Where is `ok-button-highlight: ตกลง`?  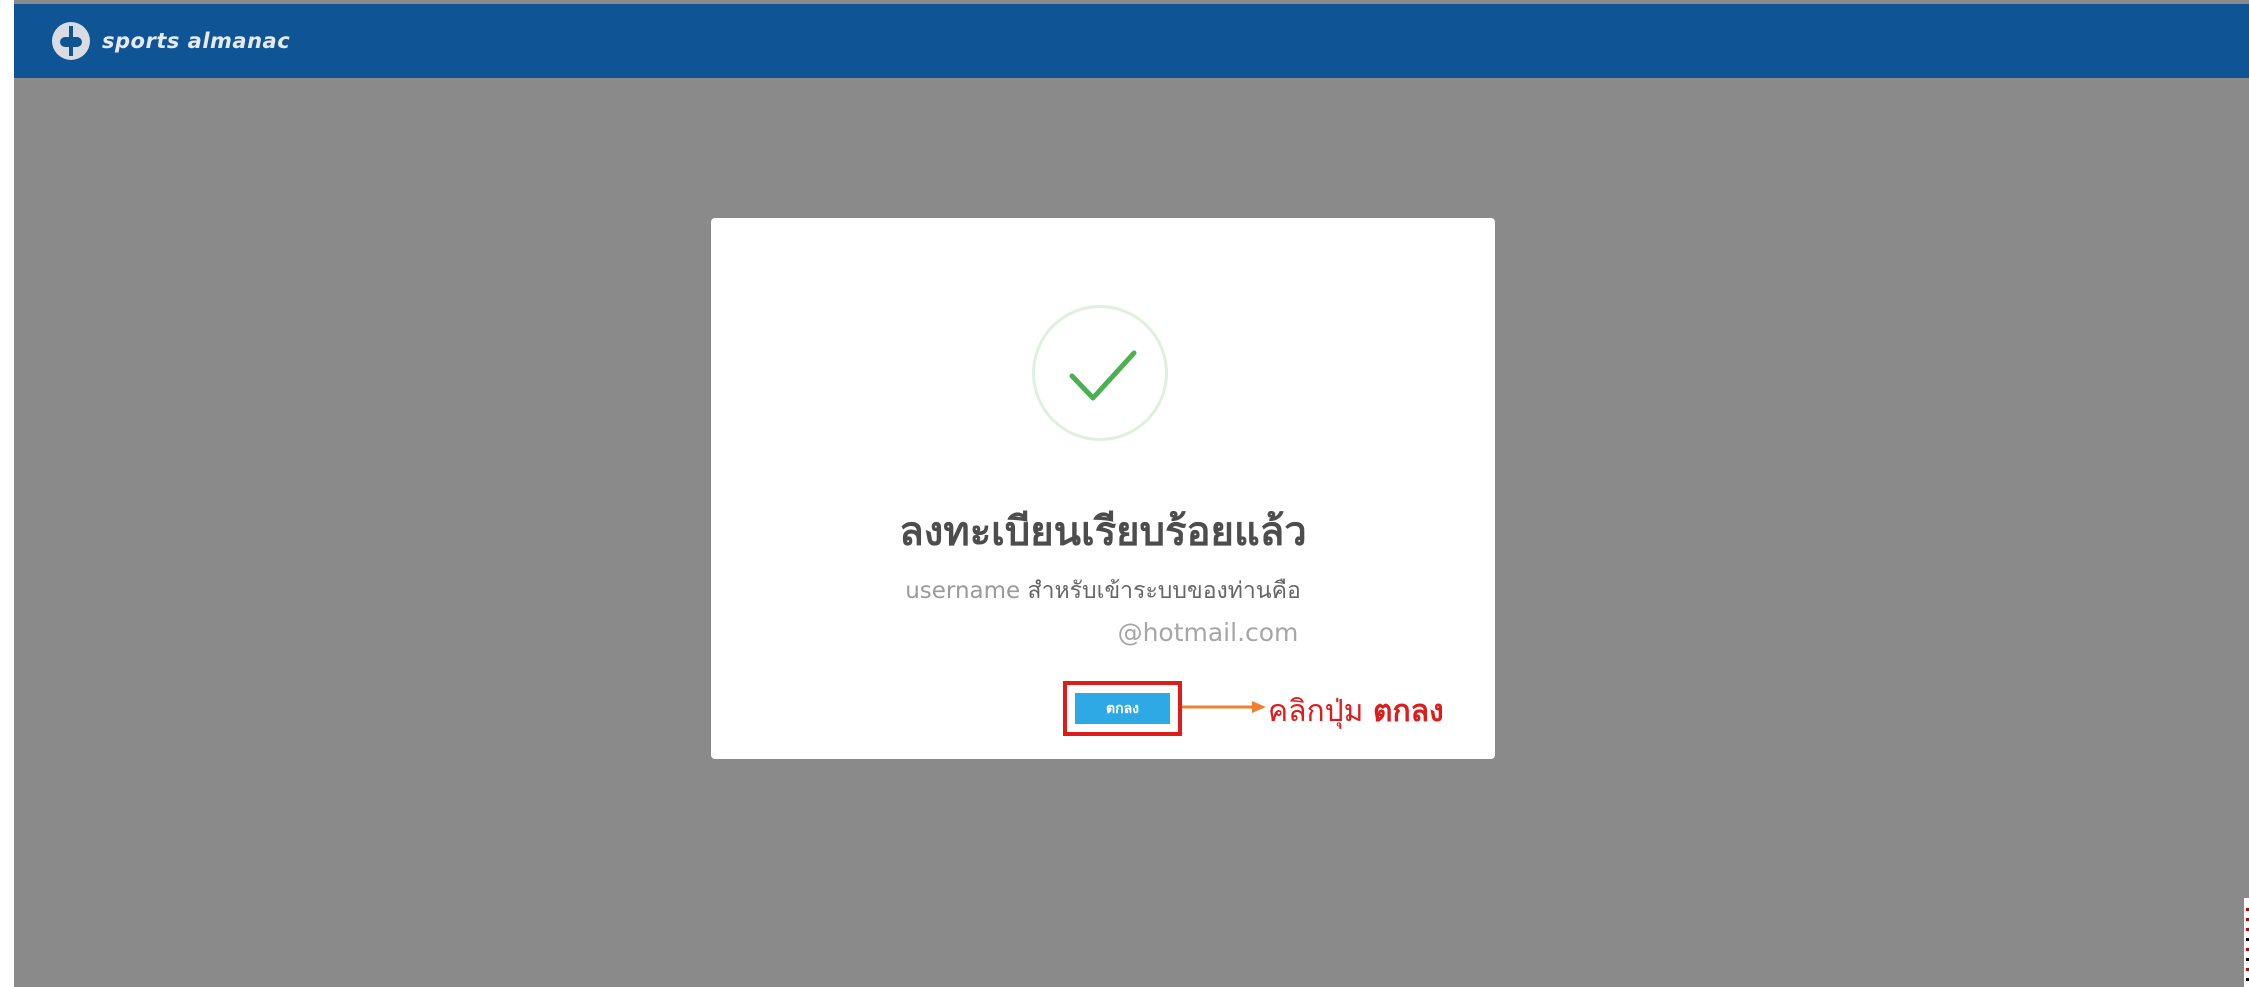 ok-button-highlight: ตกลง is located at coordinates (1122, 708).